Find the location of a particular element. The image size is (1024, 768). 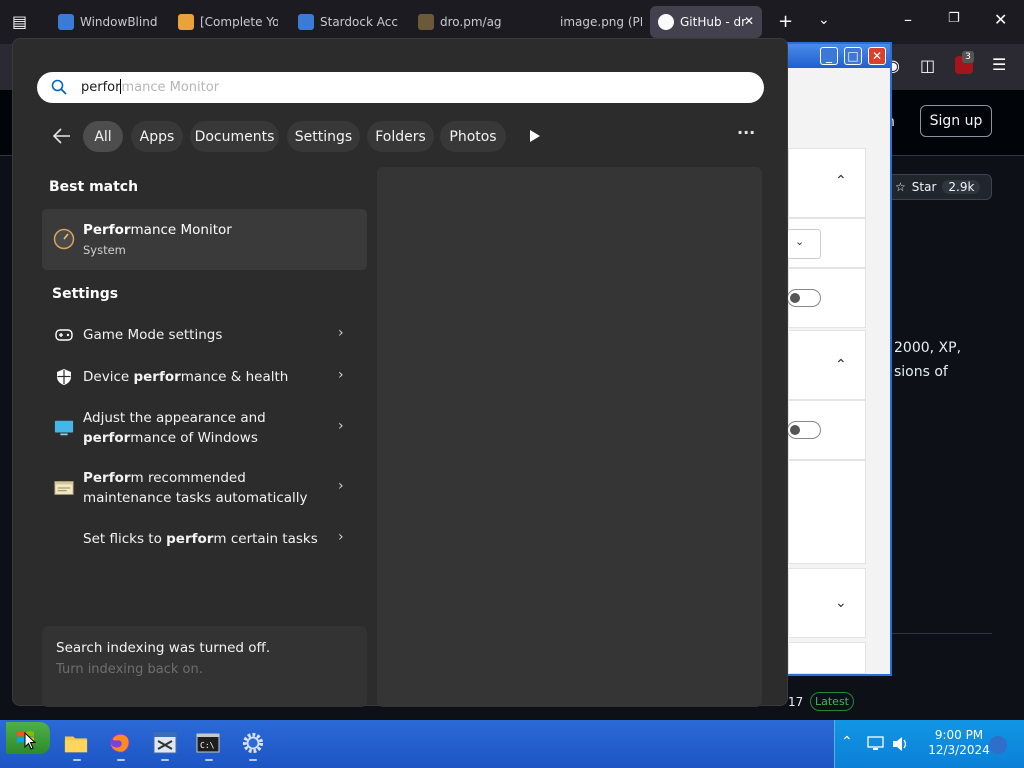

settings-heading: Settings is located at coordinates (85, 294).